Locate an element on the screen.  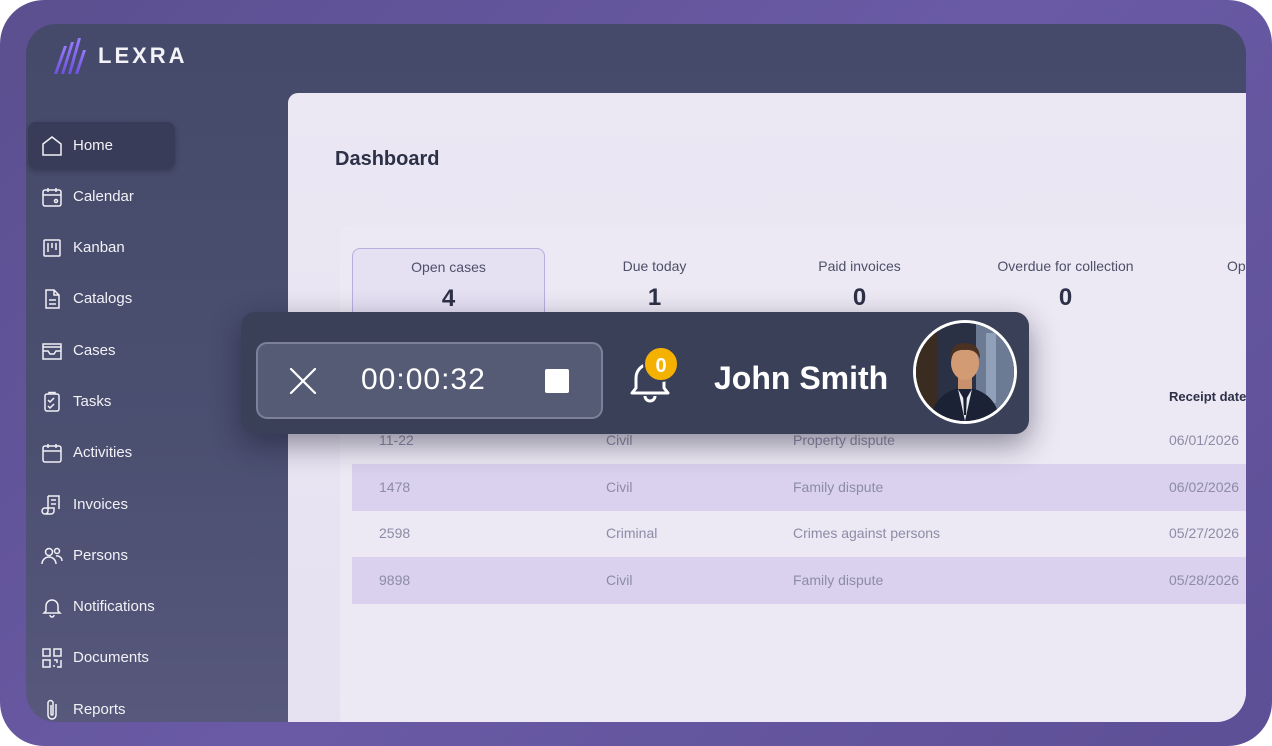
sidebar-item-label: Invoices is located at coordinates (101, 504).